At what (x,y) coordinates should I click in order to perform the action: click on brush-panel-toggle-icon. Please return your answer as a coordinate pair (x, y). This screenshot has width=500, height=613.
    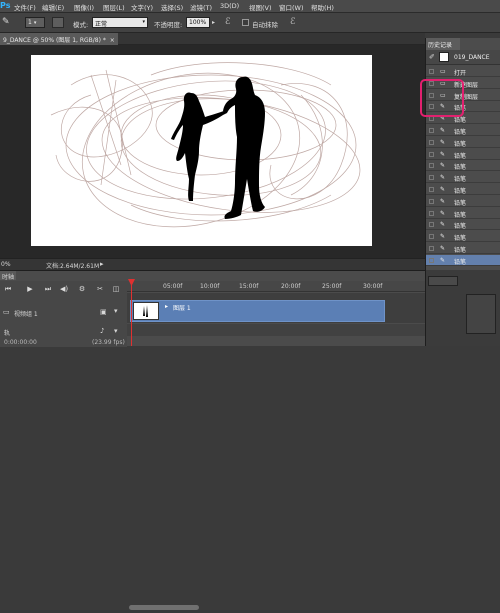
    Looking at the image, I should click on (58, 22).